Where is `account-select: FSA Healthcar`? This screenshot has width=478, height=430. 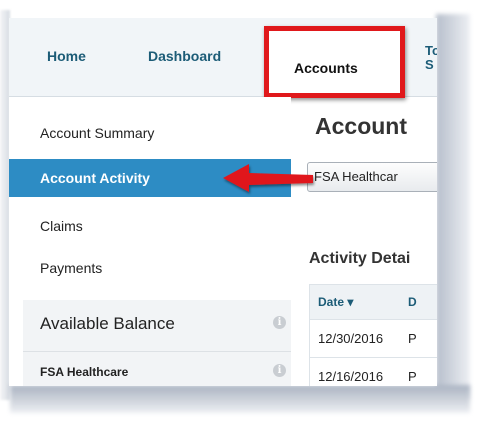 account-select: FSA Healthcar is located at coordinates (372, 177).